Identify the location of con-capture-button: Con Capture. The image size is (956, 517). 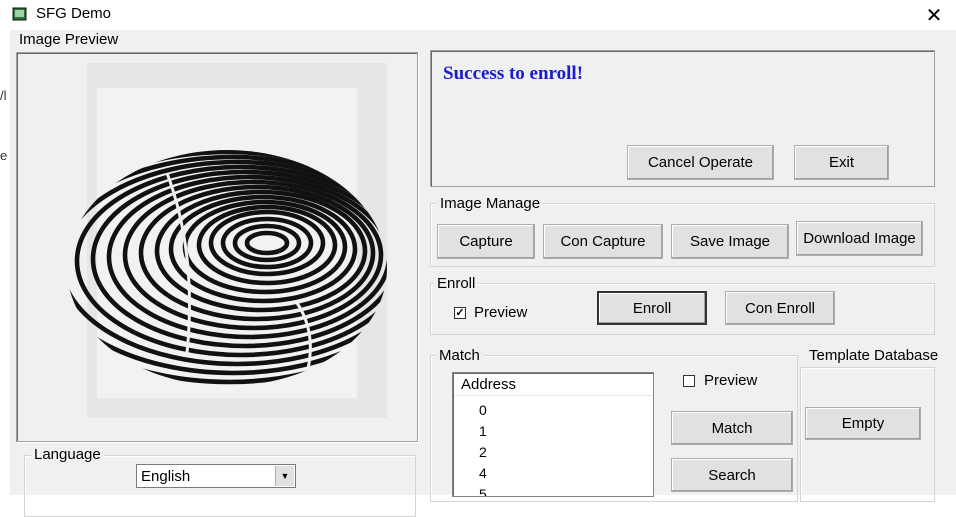
(603, 241).